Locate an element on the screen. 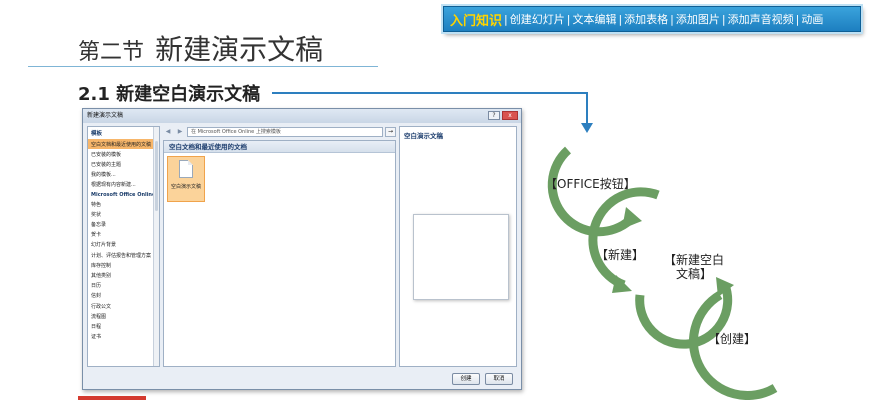 The height and width of the screenshot is (400, 889). cancel-button: 取消 is located at coordinates (499, 379).